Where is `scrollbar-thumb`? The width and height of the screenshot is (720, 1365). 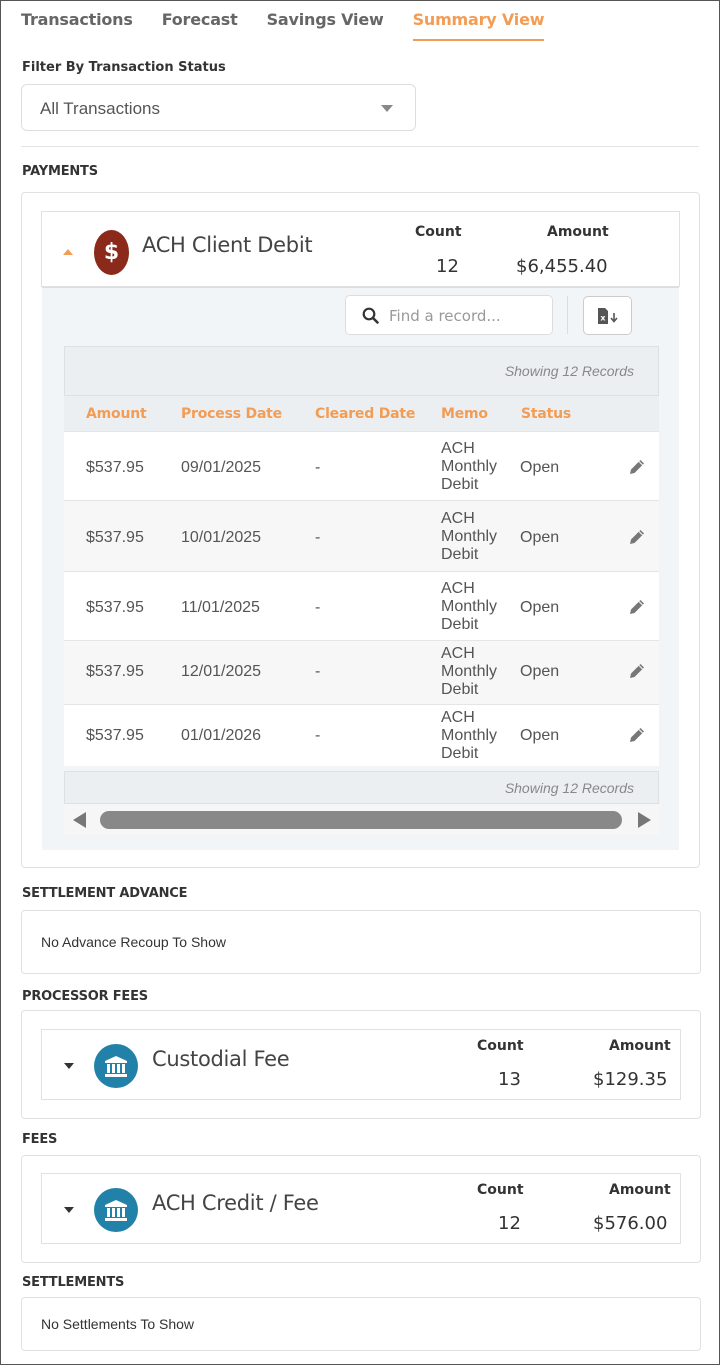 scrollbar-thumb is located at coordinates (361, 820).